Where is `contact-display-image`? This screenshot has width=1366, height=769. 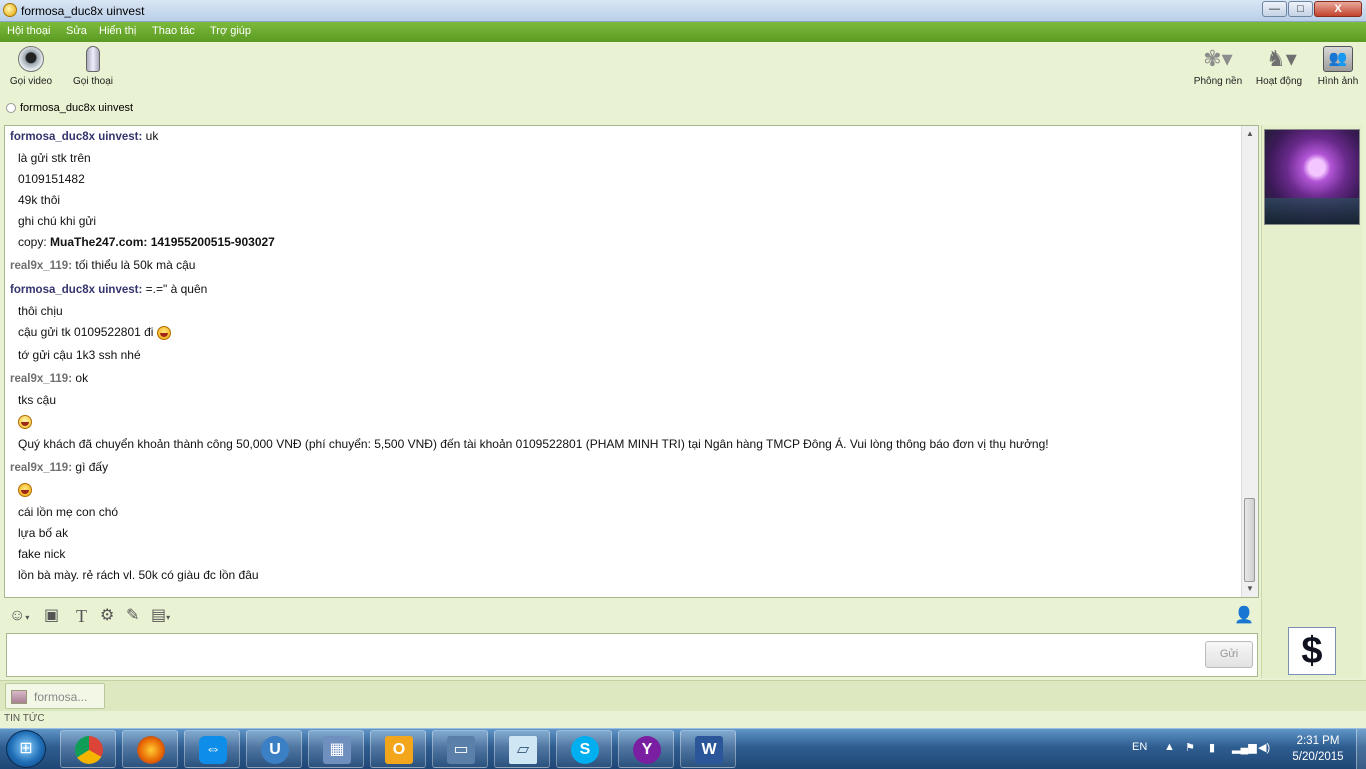
contact-display-image is located at coordinates (1312, 177).